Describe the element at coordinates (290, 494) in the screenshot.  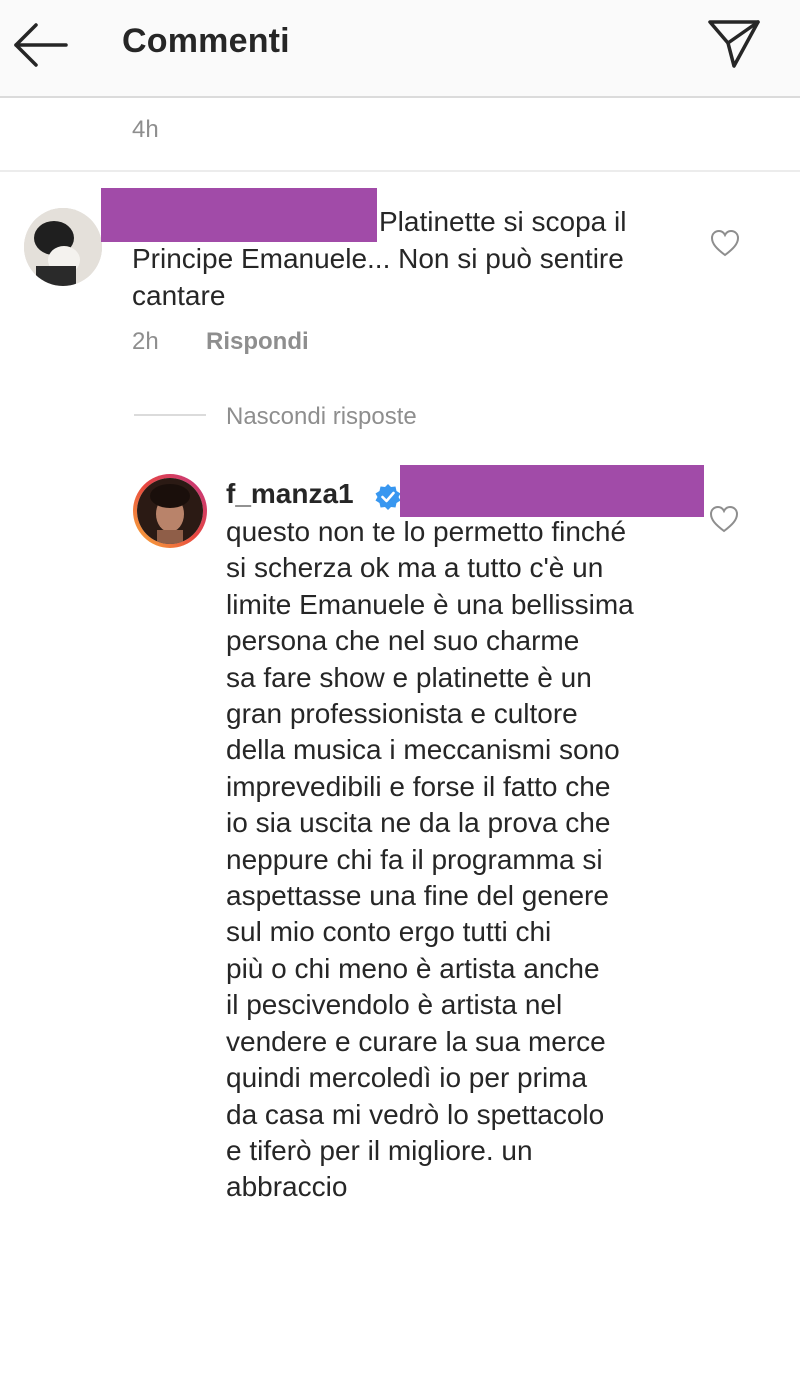
I see `reply-username: f_manza1` at that location.